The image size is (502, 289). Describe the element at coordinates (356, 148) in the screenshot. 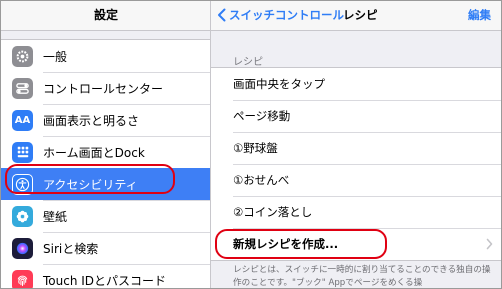

I see `recipe-item-baseball-board: ①野球盤` at that location.